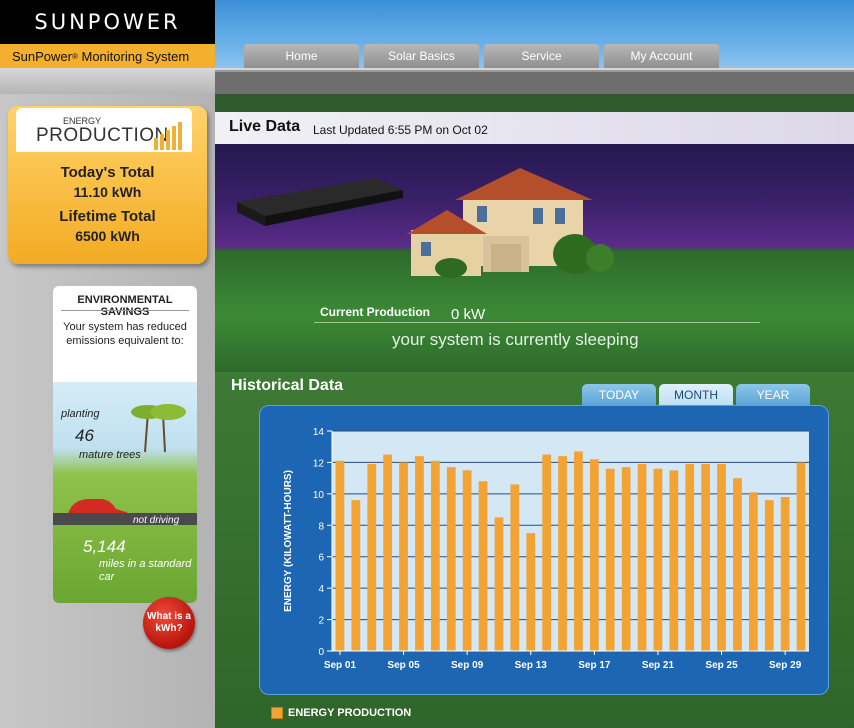 The image size is (854, 728). Describe the element at coordinates (265, 126) in the screenshot. I see `live-data-title: Live Data` at that location.